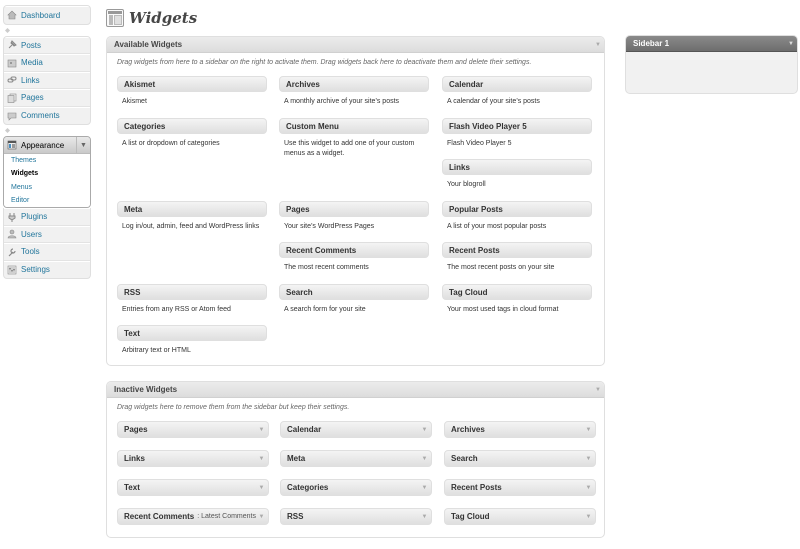  I want to click on widget-title: Recent Posts, so click(517, 250).